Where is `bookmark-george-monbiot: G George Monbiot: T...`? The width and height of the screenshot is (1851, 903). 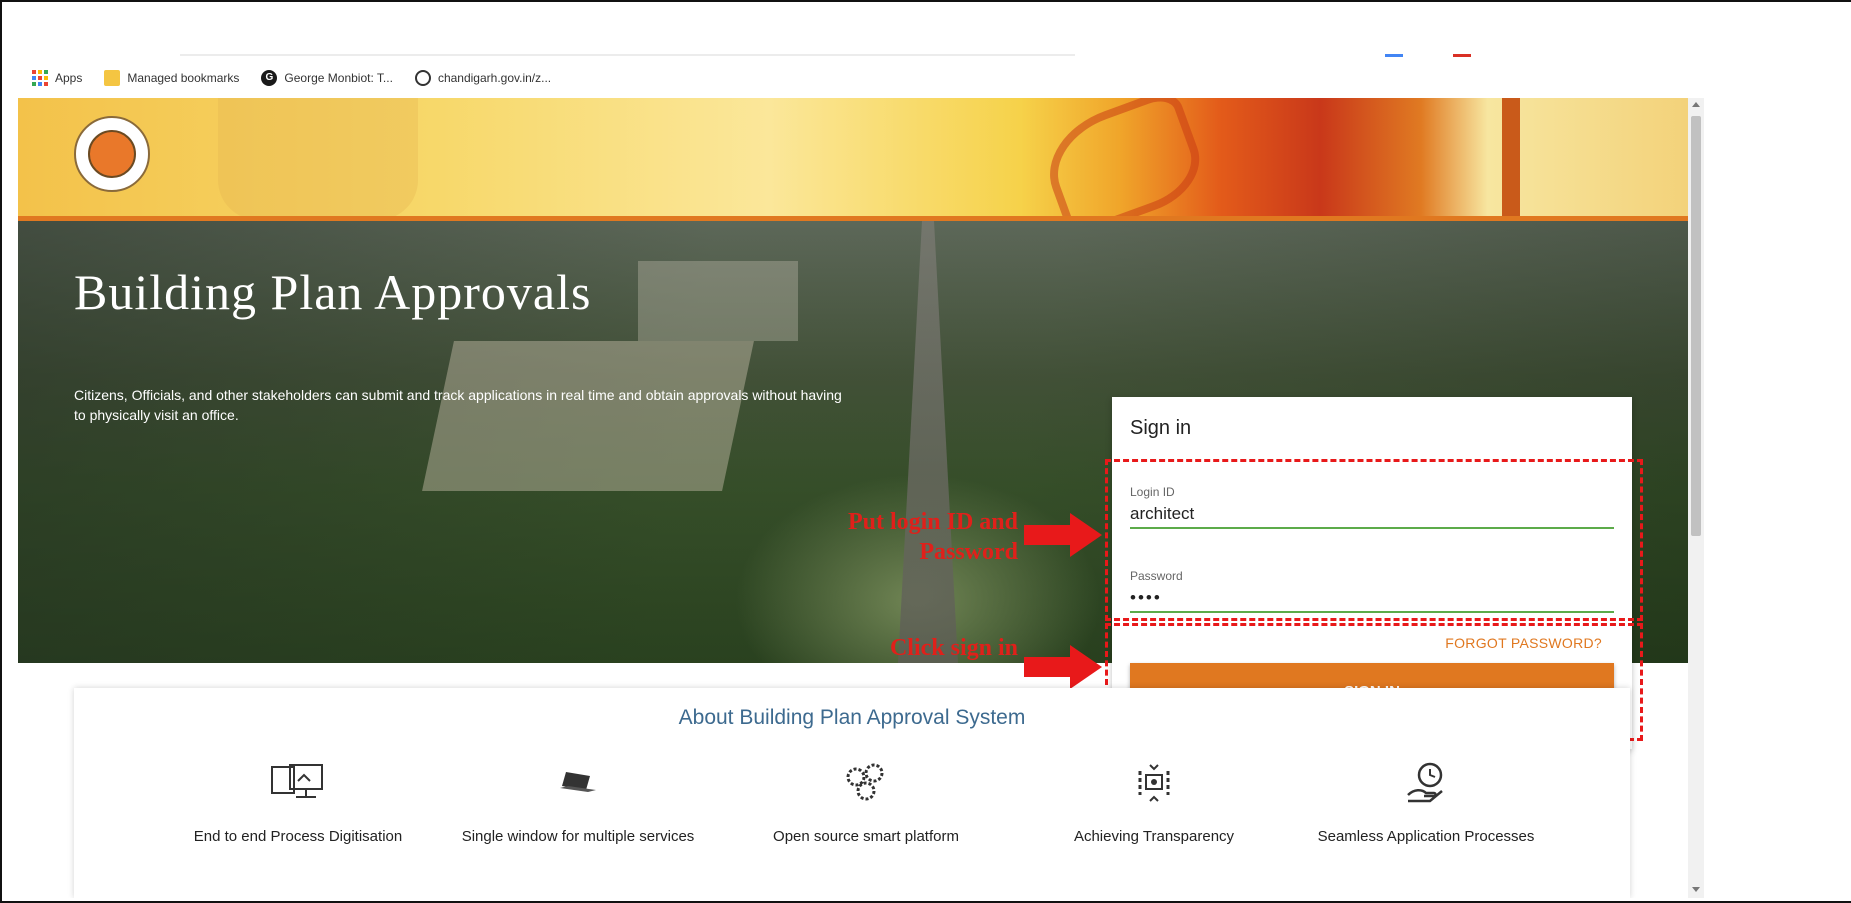 bookmark-george-monbiot: G George Monbiot: T... is located at coordinates (327, 78).